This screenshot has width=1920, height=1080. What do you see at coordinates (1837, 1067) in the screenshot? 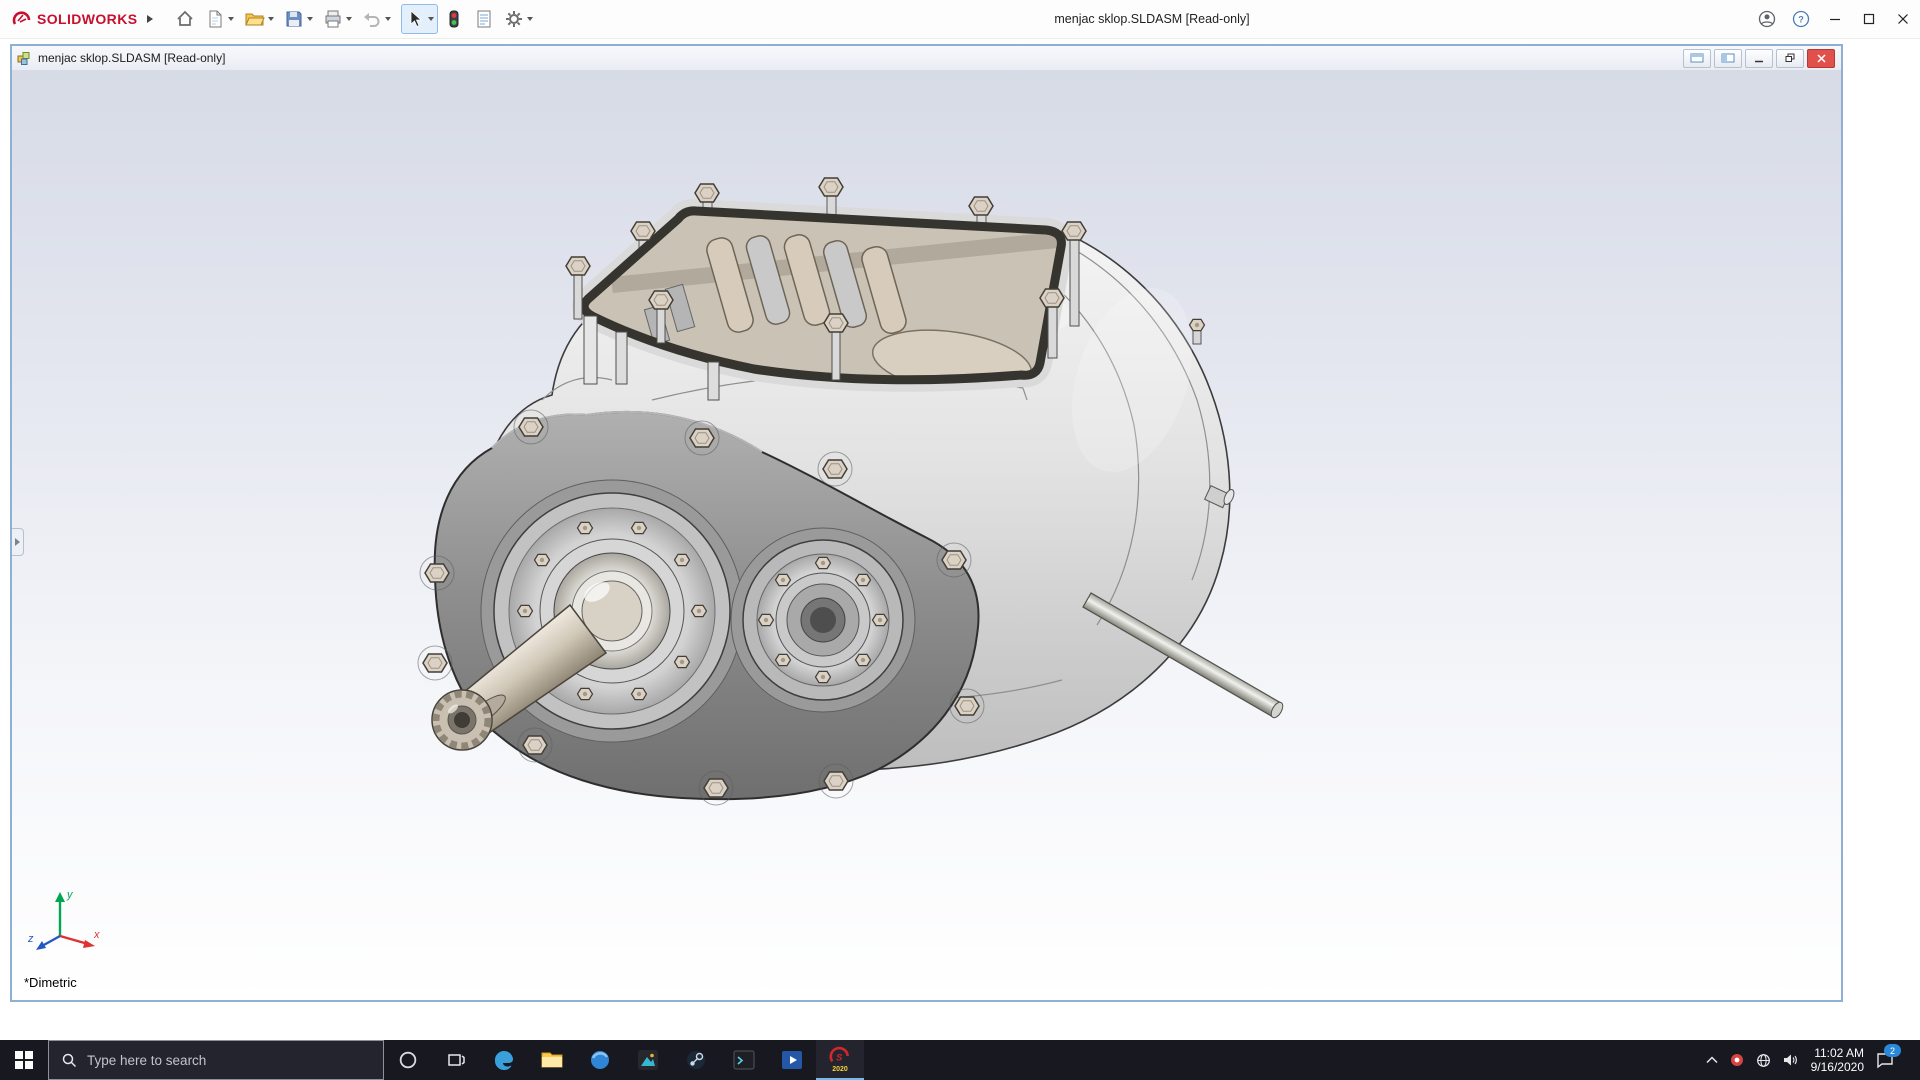
I see `clock-date: 9/16/2020` at bounding box center [1837, 1067].